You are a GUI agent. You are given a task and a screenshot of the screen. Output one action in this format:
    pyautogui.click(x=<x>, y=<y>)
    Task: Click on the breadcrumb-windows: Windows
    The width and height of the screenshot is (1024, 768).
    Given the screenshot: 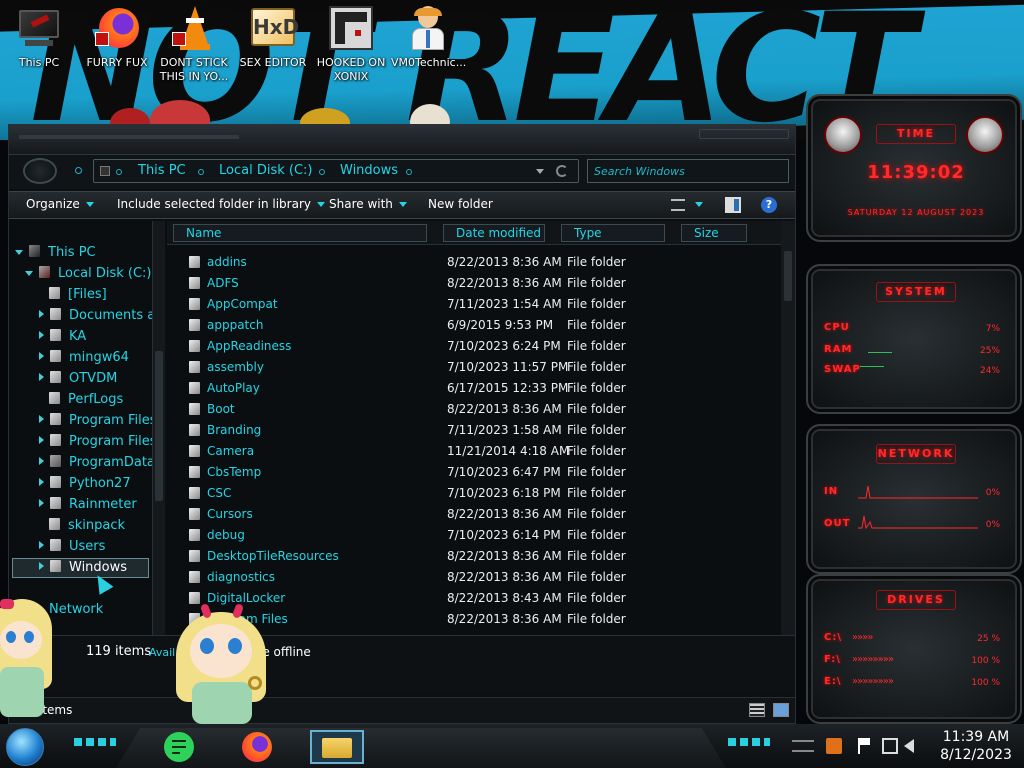 What is the action you would take?
    pyautogui.click(x=369, y=170)
    